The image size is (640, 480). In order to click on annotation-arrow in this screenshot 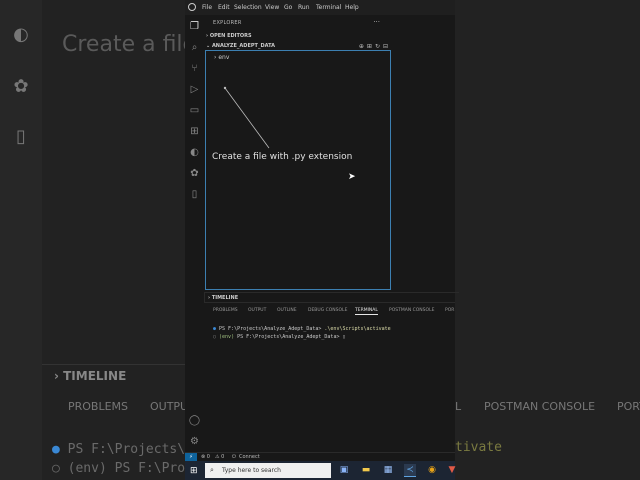, I will do `click(246, 117)`.